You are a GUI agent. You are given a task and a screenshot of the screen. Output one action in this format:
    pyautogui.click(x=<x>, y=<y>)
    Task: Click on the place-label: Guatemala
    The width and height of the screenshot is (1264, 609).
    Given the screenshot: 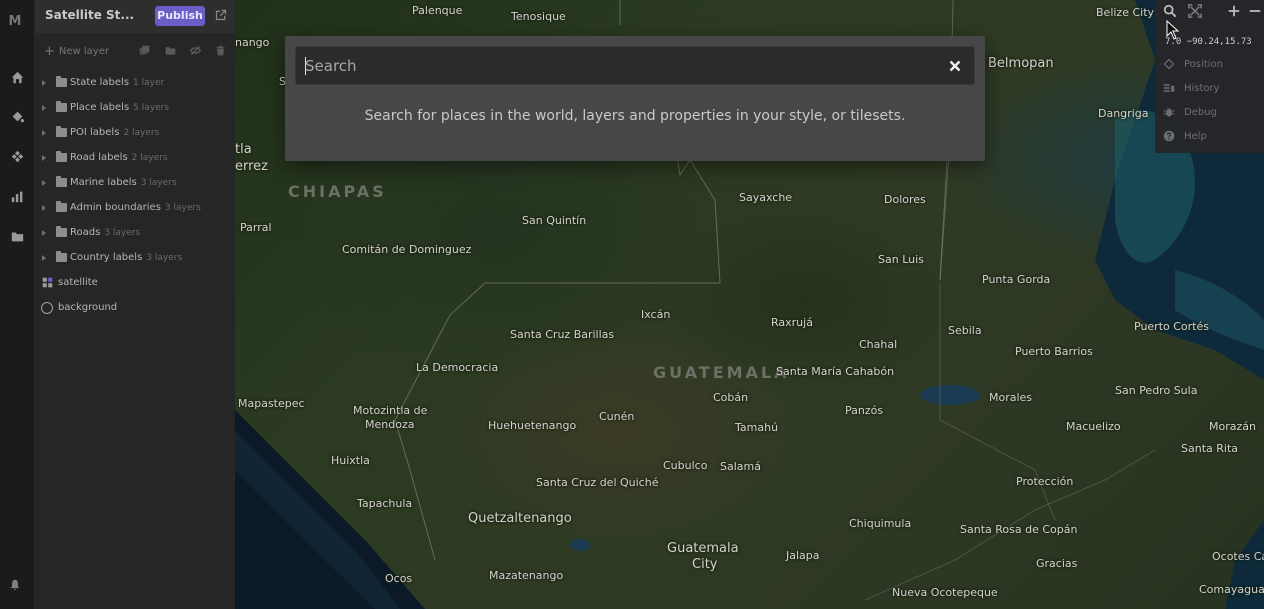 What is the action you would take?
    pyautogui.click(x=703, y=548)
    